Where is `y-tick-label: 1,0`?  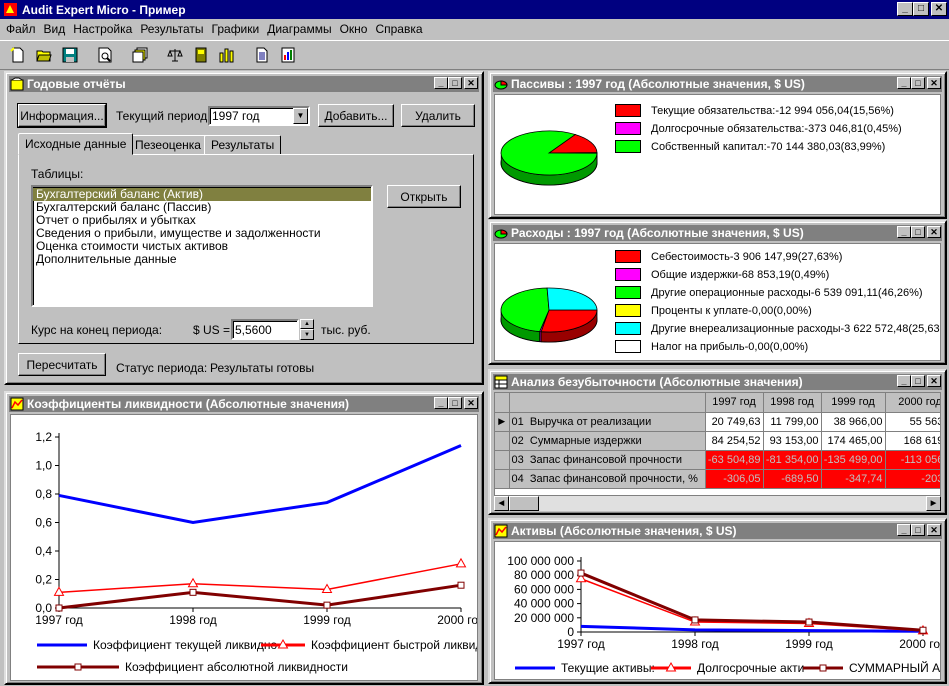 y-tick-label: 1,0 is located at coordinates (43, 466).